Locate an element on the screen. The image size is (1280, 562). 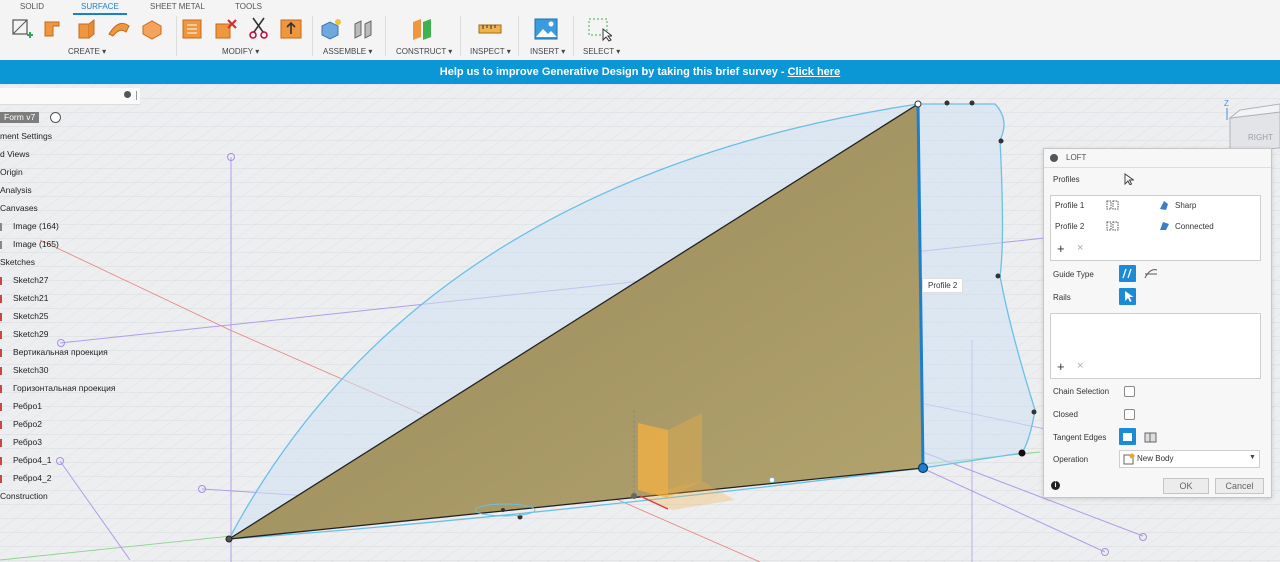
joint-icon is located at coordinates (364, 29).